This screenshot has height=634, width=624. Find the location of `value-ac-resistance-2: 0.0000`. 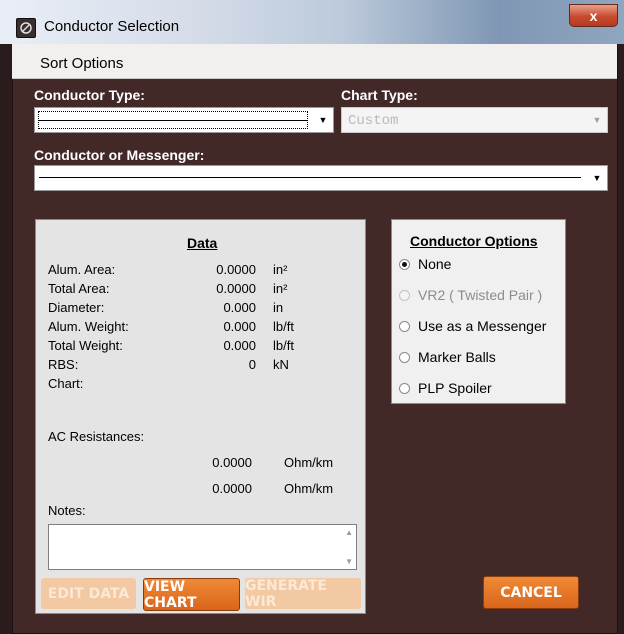

value-ac-resistance-2: 0.0000 is located at coordinates (232, 488).